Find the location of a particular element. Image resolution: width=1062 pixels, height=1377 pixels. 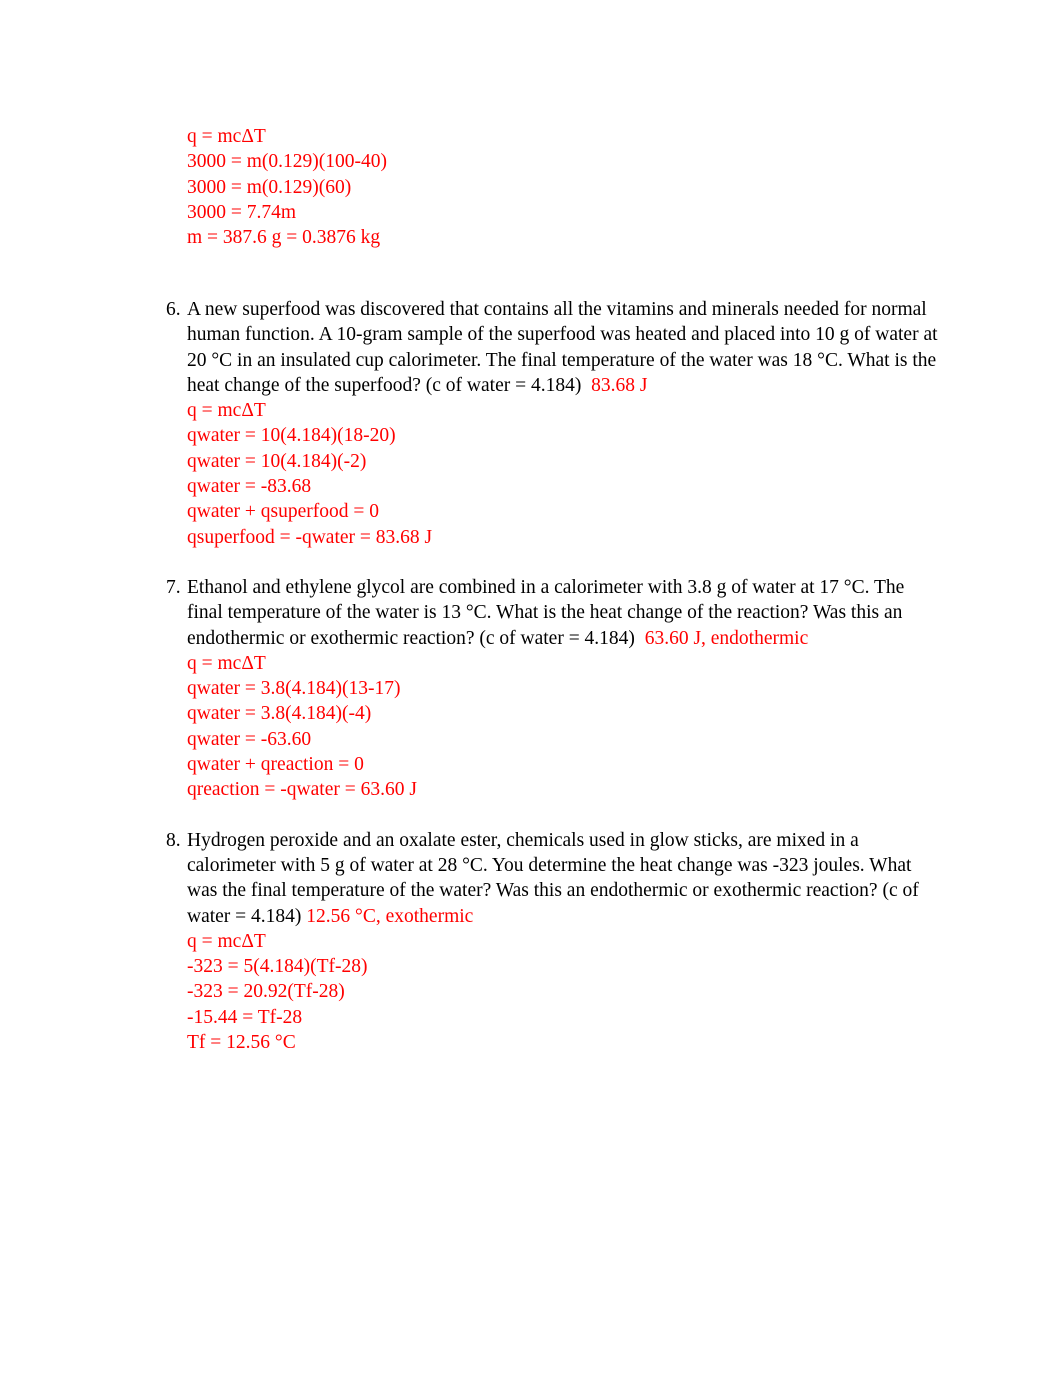

question-answer: 12.56 °C, exothermic is located at coordinates (390, 916).